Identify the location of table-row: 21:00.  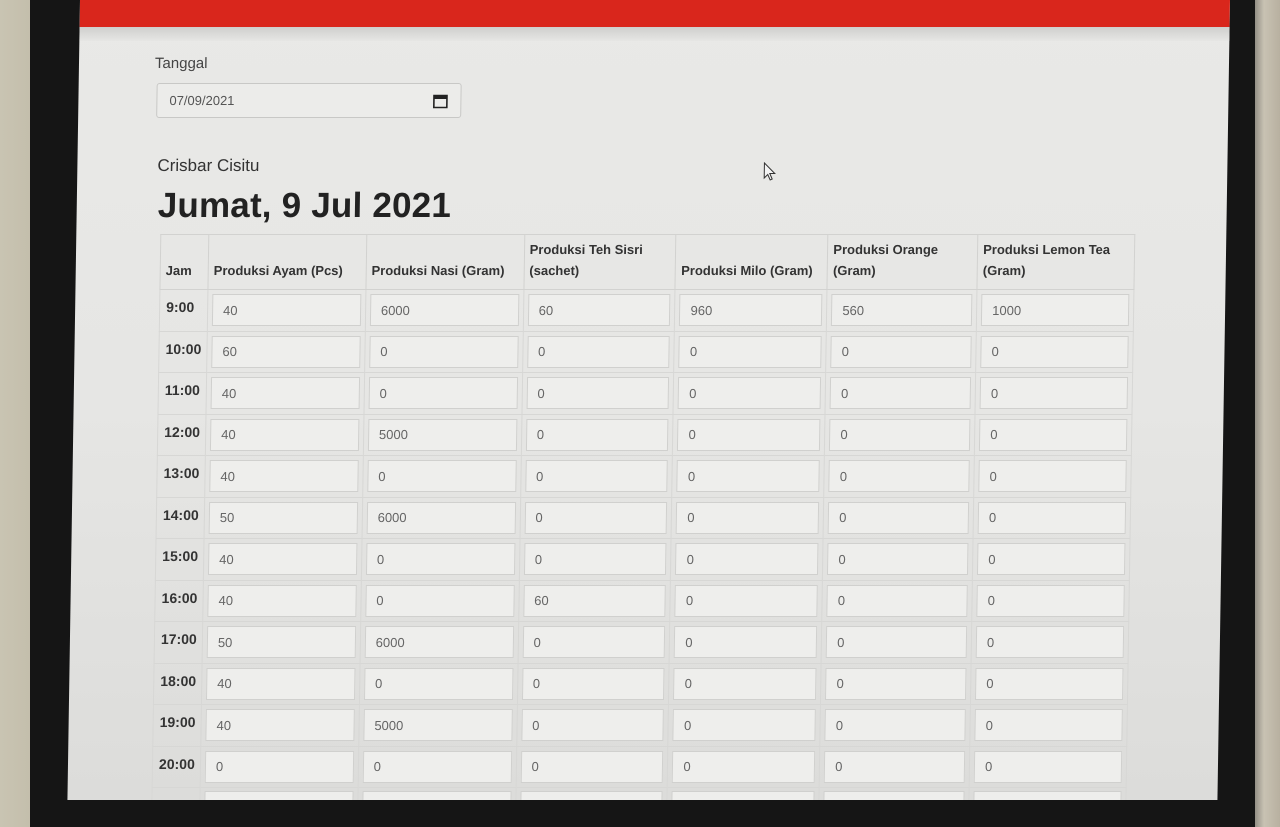
(639, 793).